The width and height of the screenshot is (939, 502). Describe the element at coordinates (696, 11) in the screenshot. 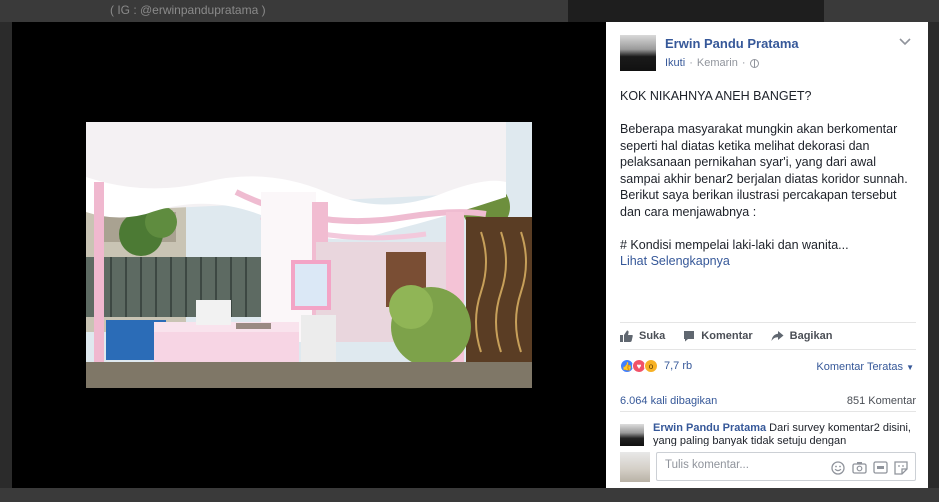

I see `background-thumbnail` at that location.